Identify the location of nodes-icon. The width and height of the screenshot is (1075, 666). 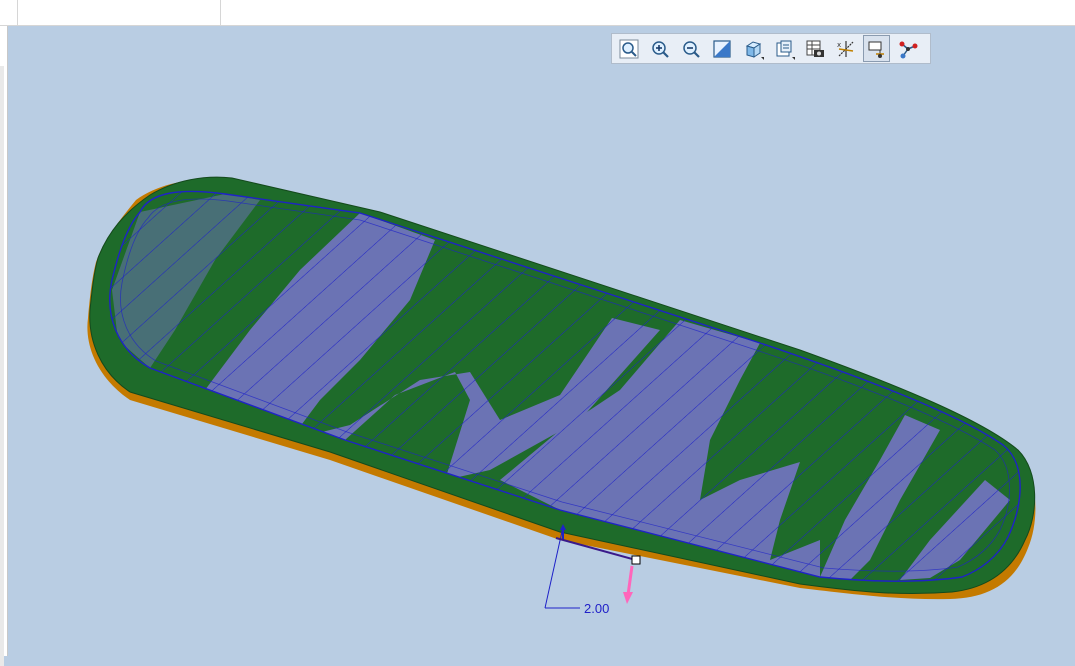
(908, 49).